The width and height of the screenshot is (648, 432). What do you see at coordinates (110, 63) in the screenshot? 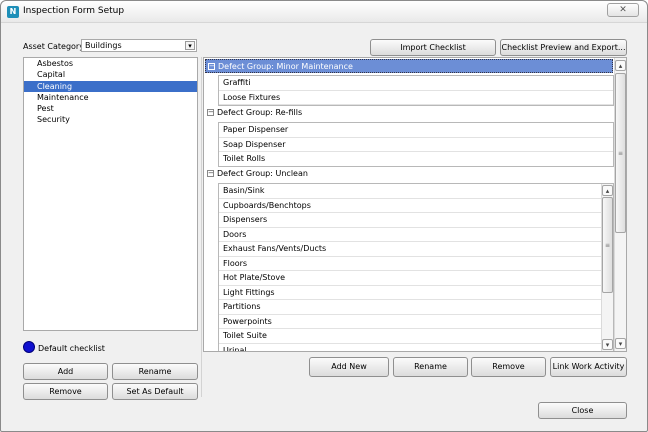
I see `category-item: Asbestos` at bounding box center [110, 63].